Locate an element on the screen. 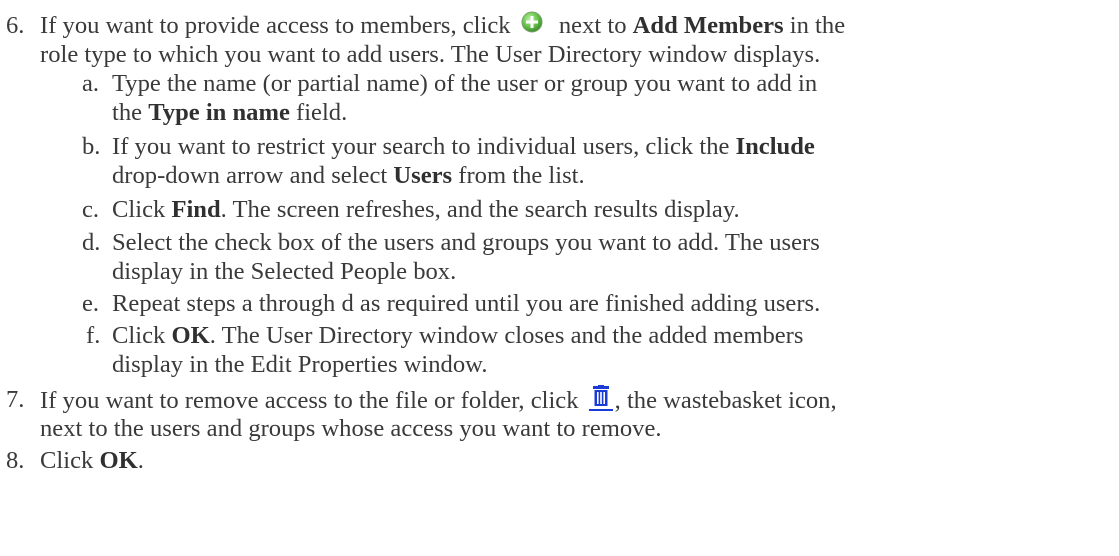 The width and height of the screenshot is (1119, 556). step-number: 6. is located at coordinates (15, 25).